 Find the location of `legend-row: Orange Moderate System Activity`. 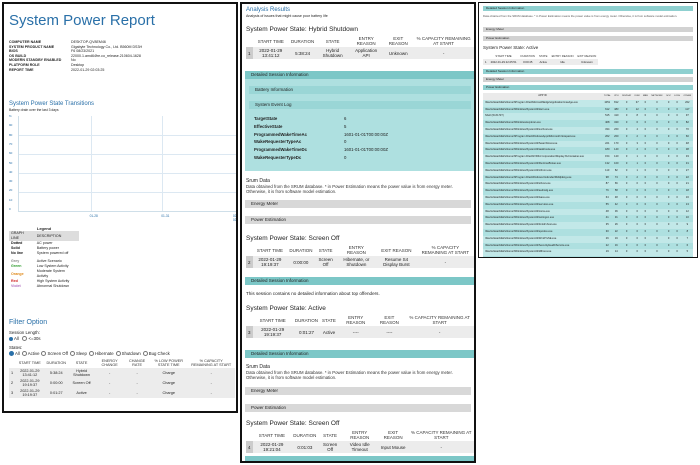

legend-row: Orange Moderate System Activity is located at coordinates (44, 274).